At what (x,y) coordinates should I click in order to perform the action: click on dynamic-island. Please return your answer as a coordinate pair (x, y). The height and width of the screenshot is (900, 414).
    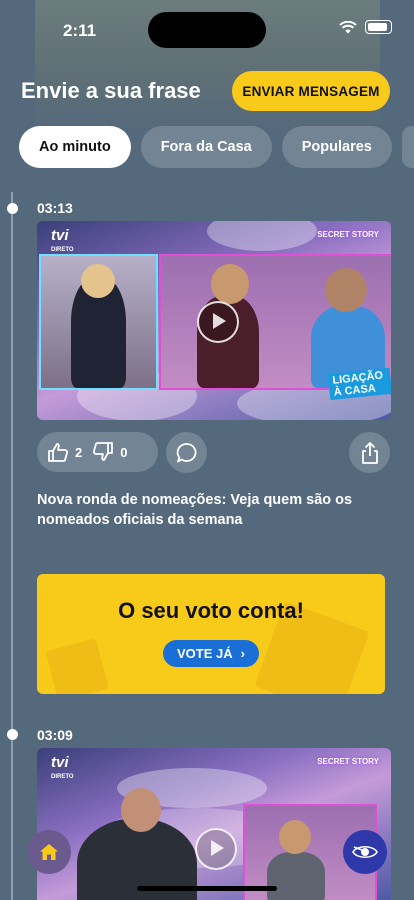
    Looking at the image, I should click on (207, 30).